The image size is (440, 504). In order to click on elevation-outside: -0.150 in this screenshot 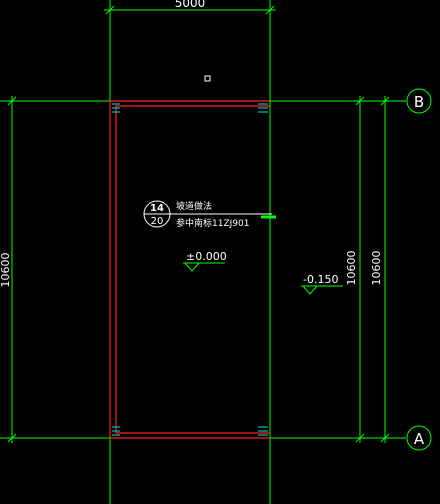, I will do `click(322, 284)`.